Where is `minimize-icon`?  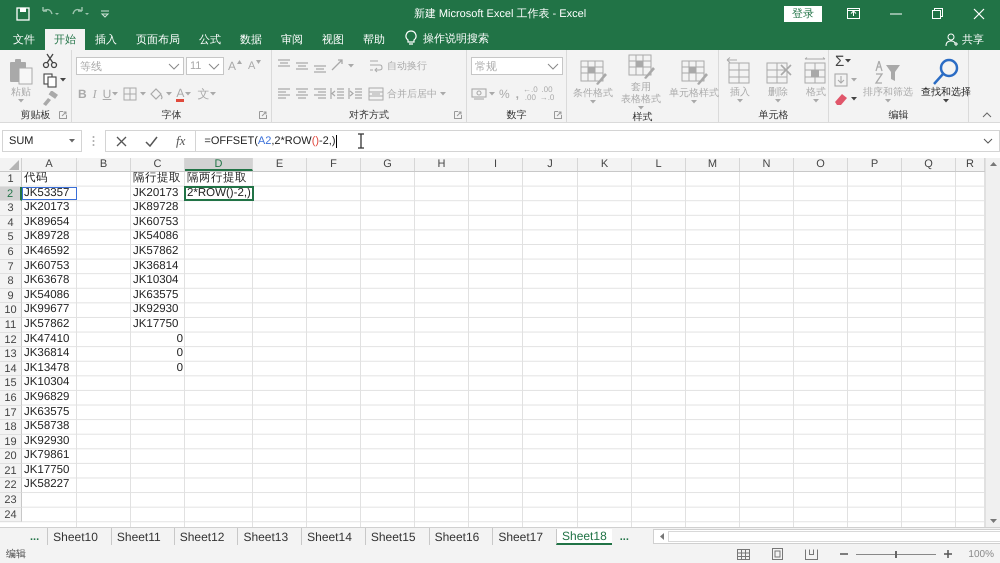 minimize-icon is located at coordinates (896, 13).